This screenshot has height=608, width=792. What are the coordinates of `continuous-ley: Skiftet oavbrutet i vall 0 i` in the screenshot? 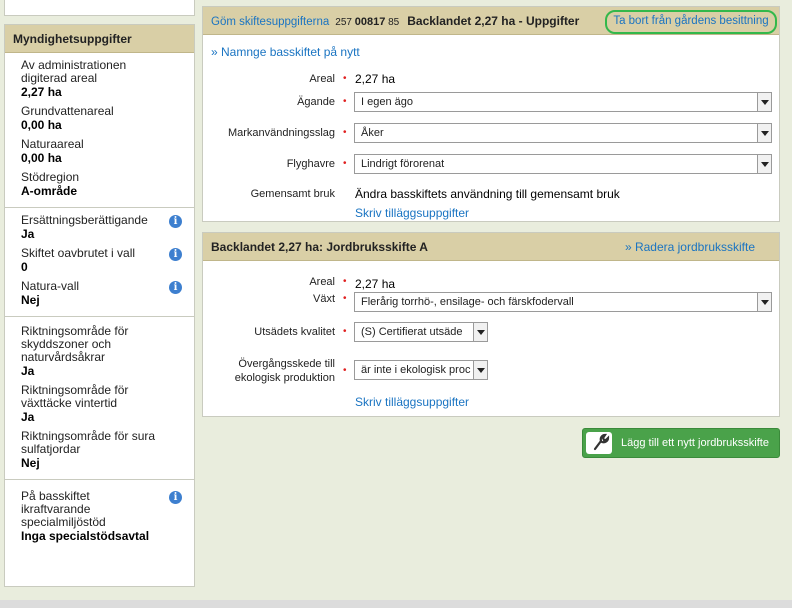 It's located at (102, 261).